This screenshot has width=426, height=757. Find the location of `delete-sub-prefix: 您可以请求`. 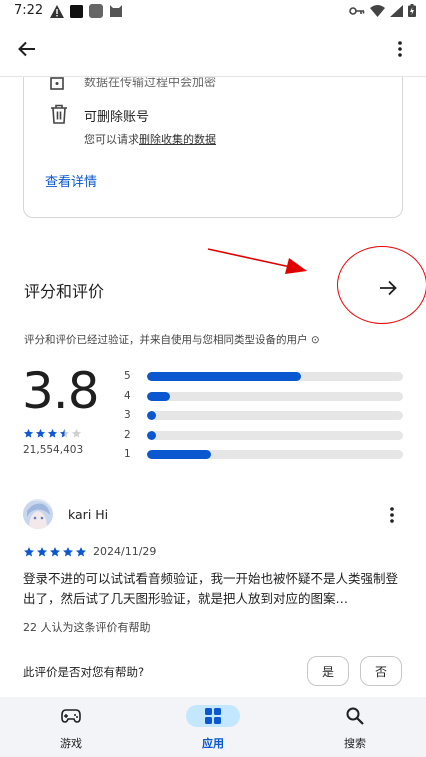

delete-sub-prefix: 您可以请求 is located at coordinates (111, 139).